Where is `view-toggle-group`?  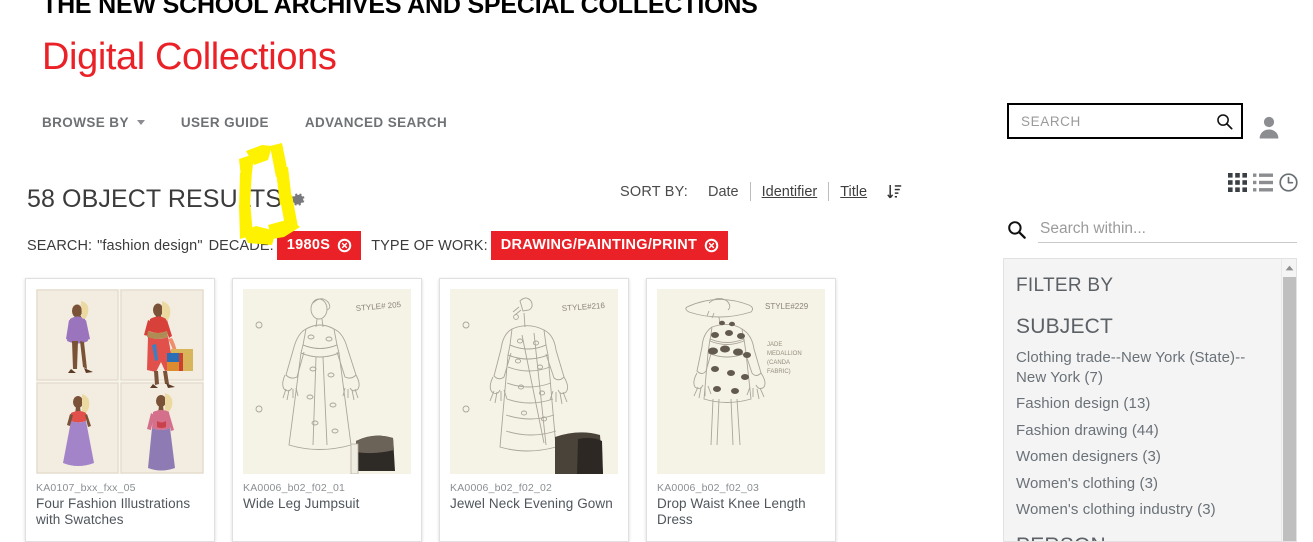 view-toggle-group is located at coordinates (1263, 182).